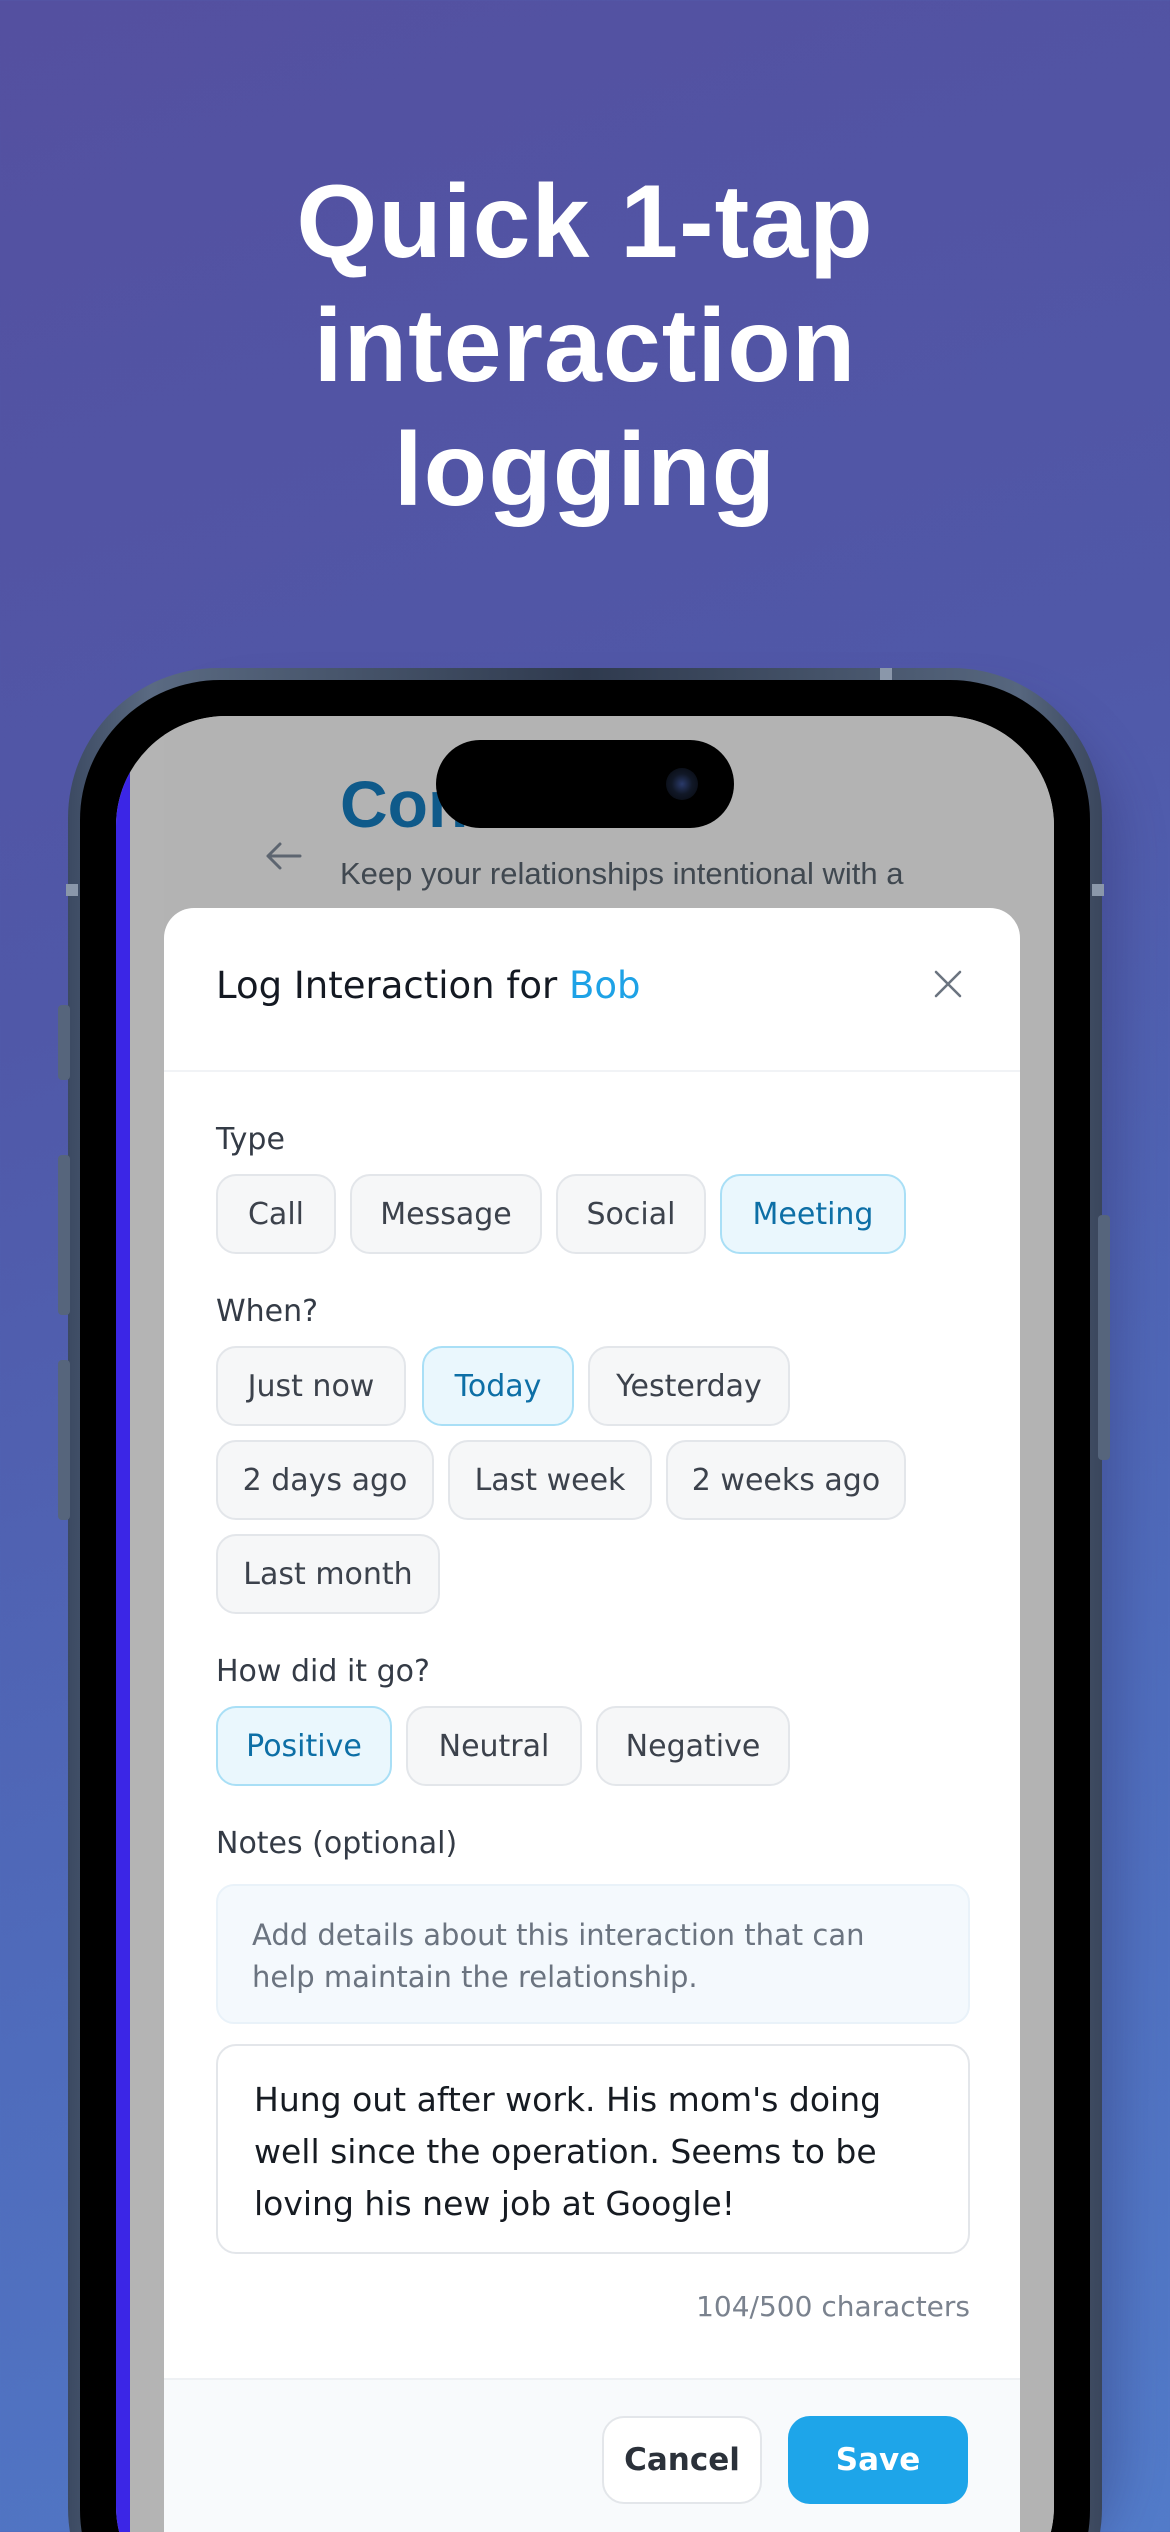 The height and width of the screenshot is (2532, 1170). Describe the element at coordinates (284, 856) in the screenshot. I see `back-arrow-icon` at that location.